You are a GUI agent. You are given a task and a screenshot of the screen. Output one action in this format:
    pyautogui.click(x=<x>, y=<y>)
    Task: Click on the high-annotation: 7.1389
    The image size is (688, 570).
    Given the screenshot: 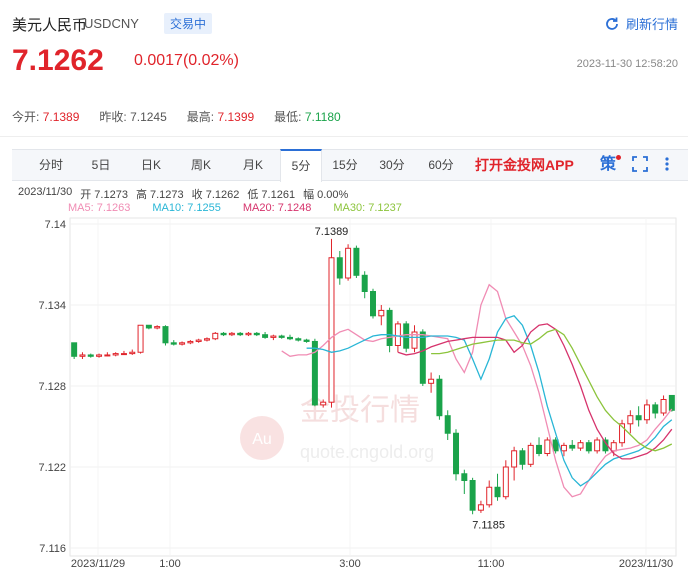 What is the action you would take?
    pyautogui.click(x=332, y=232)
    